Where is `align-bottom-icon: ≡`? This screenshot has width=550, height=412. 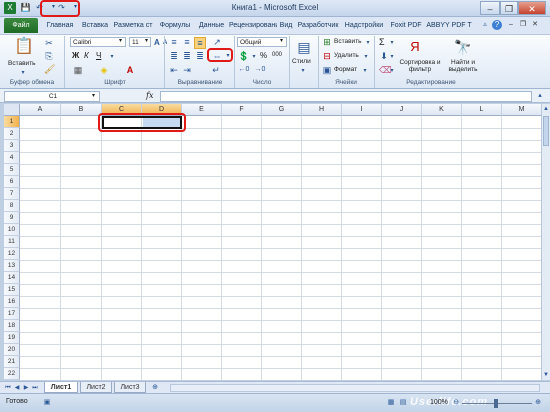 align-bottom-icon: ≡ is located at coordinates (200, 43).